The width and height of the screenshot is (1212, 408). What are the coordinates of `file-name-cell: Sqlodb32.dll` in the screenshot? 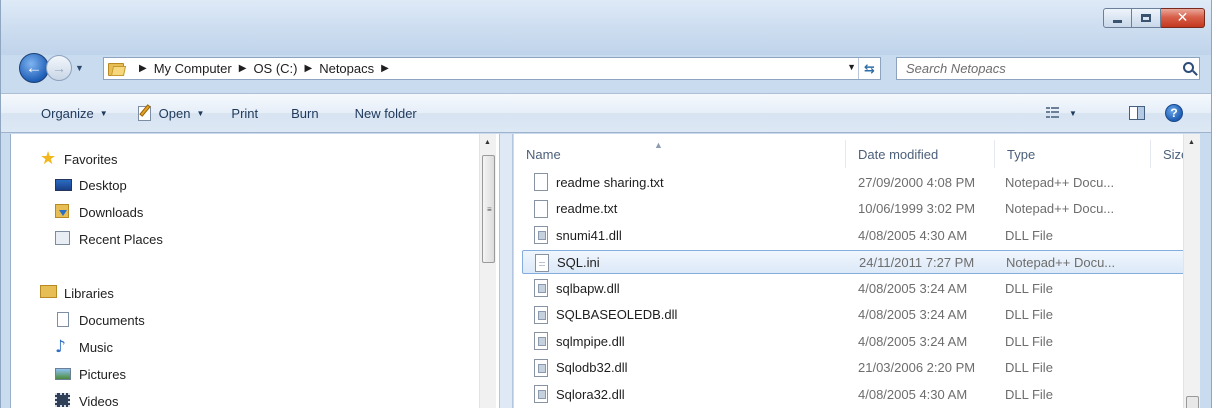 It's located at (694, 368).